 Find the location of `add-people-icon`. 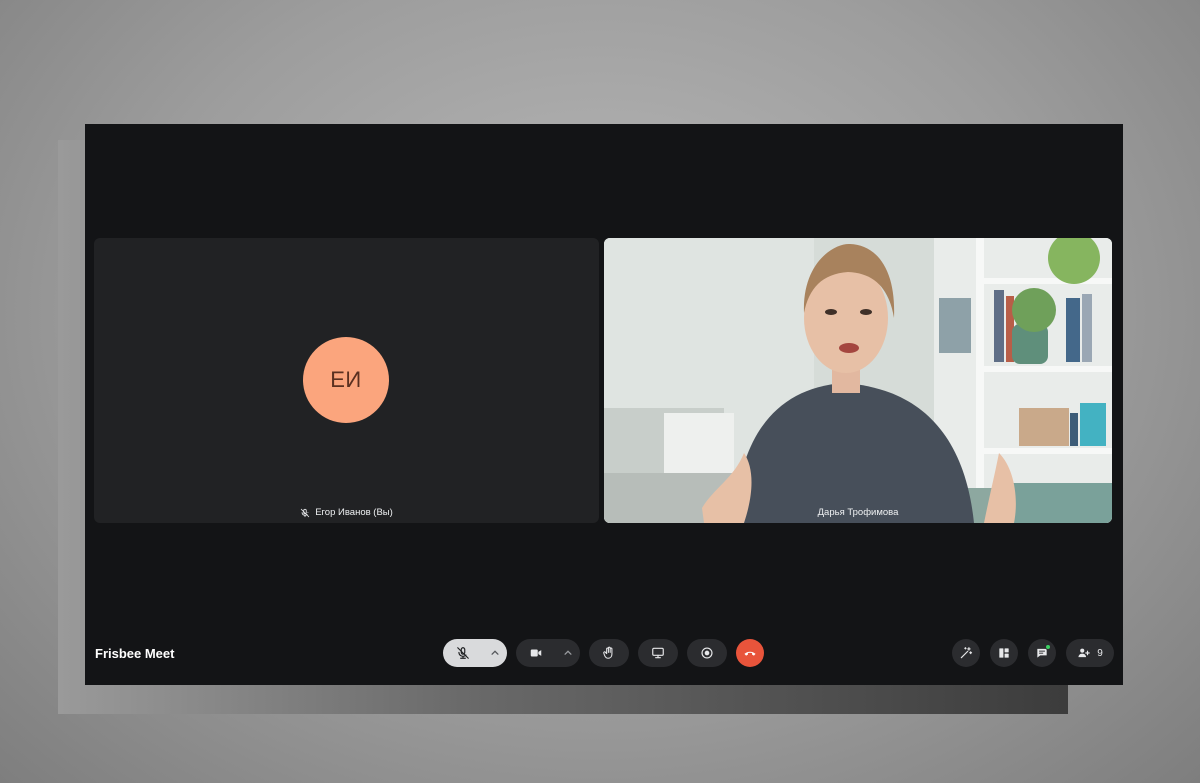

add-people-icon is located at coordinates (1084, 653).